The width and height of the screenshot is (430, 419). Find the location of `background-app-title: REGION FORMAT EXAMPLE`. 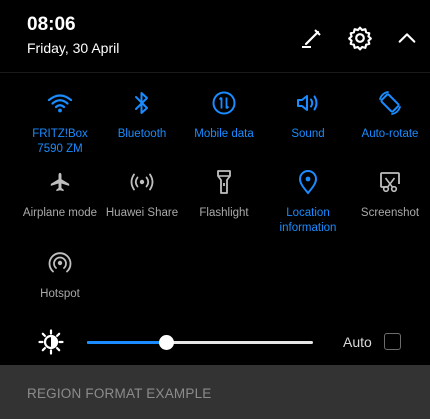

background-app-title: REGION FORMAT EXAMPLE is located at coordinates (119, 393).